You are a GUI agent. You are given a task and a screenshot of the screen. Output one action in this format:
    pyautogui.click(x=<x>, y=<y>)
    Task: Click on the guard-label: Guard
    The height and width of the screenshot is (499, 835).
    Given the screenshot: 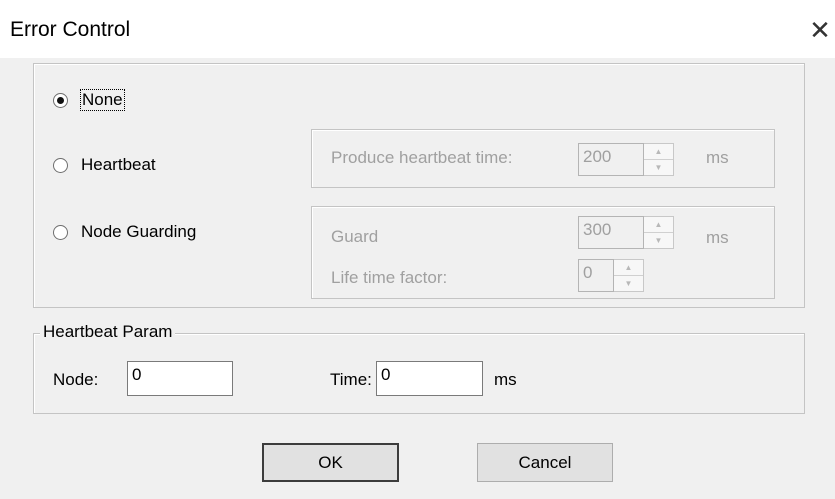 What is the action you would take?
    pyautogui.click(x=355, y=236)
    